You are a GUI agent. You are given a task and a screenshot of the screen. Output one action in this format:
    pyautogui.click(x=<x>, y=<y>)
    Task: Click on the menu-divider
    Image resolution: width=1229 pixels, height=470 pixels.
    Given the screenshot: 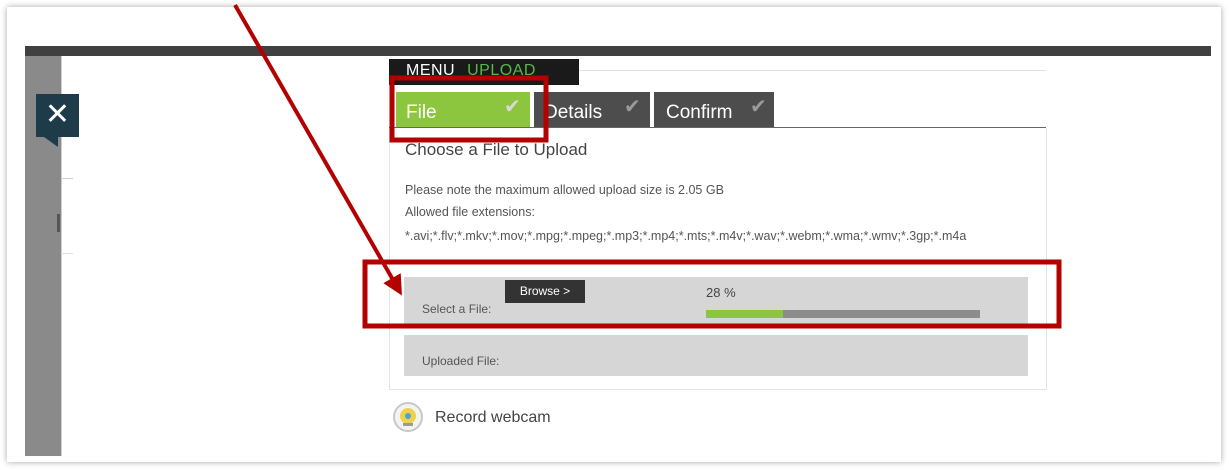 What is the action you would take?
    pyautogui.click(x=812, y=70)
    